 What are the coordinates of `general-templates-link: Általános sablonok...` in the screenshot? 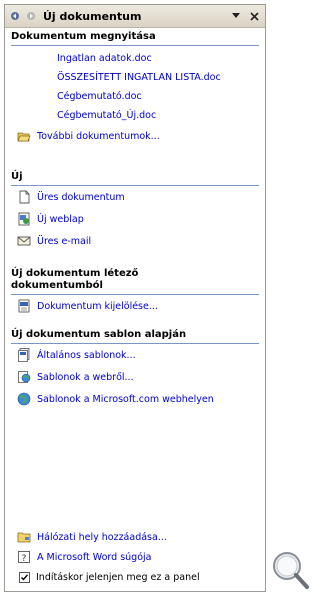 It's located at (135, 355).